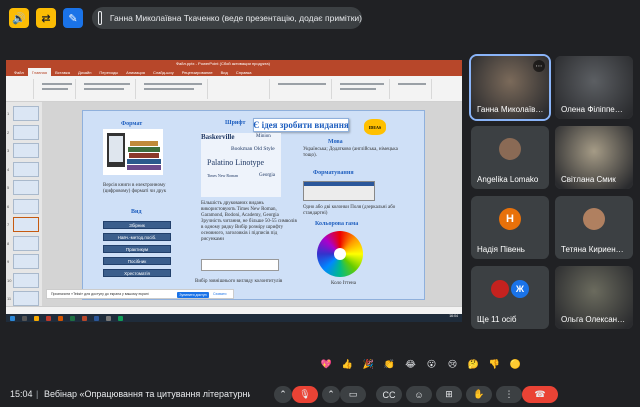 Image resolution: width=640 pixels, height=407 pixels. I want to click on more-up-icon: ⌃, so click(283, 394).